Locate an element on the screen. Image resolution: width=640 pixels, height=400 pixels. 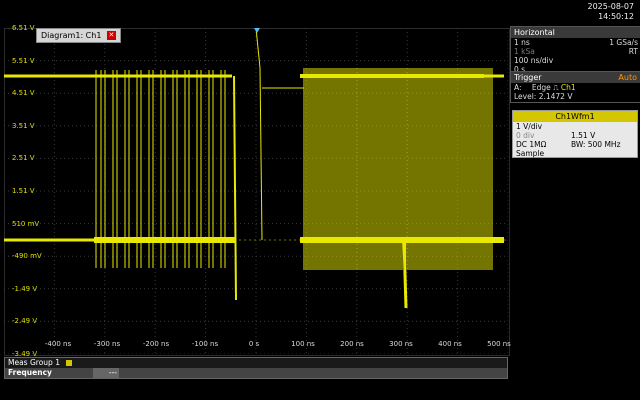
close-icon: ✕ is located at coordinates (111, 35).